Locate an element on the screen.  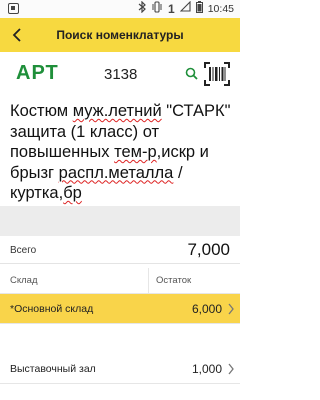
signal-icon is located at coordinates (185, 8).